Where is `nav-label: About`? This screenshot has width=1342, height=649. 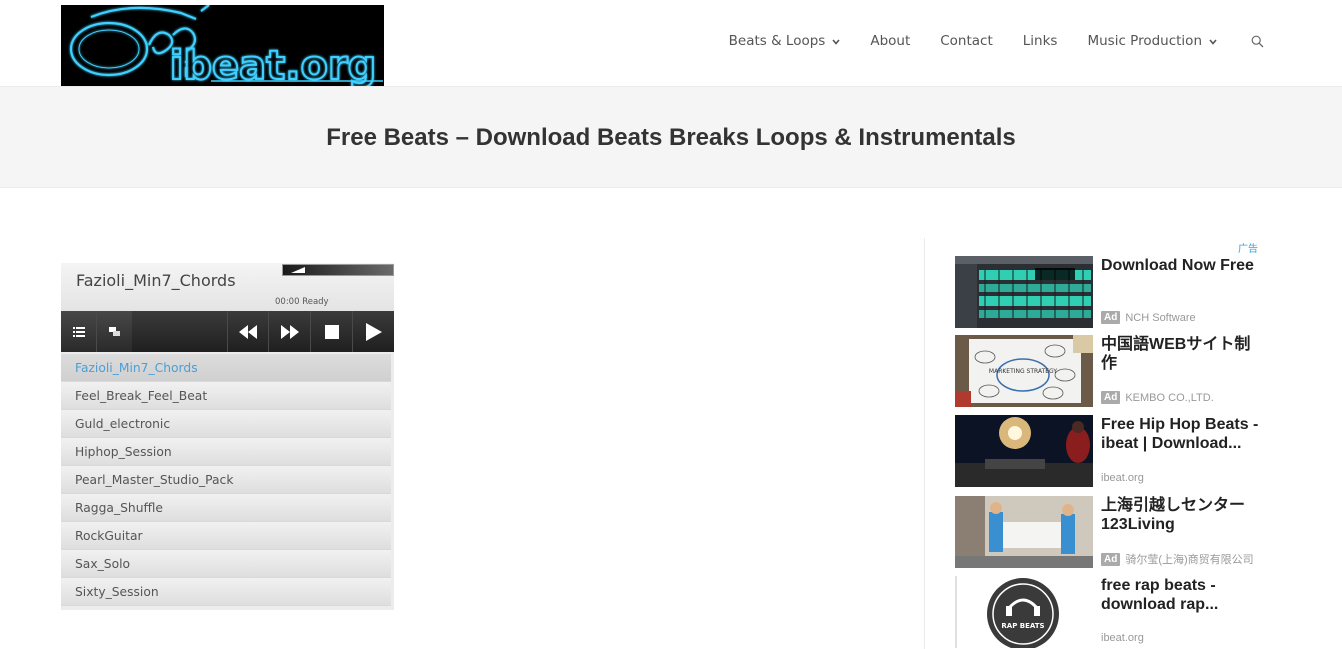 nav-label: About is located at coordinates (890, 41).